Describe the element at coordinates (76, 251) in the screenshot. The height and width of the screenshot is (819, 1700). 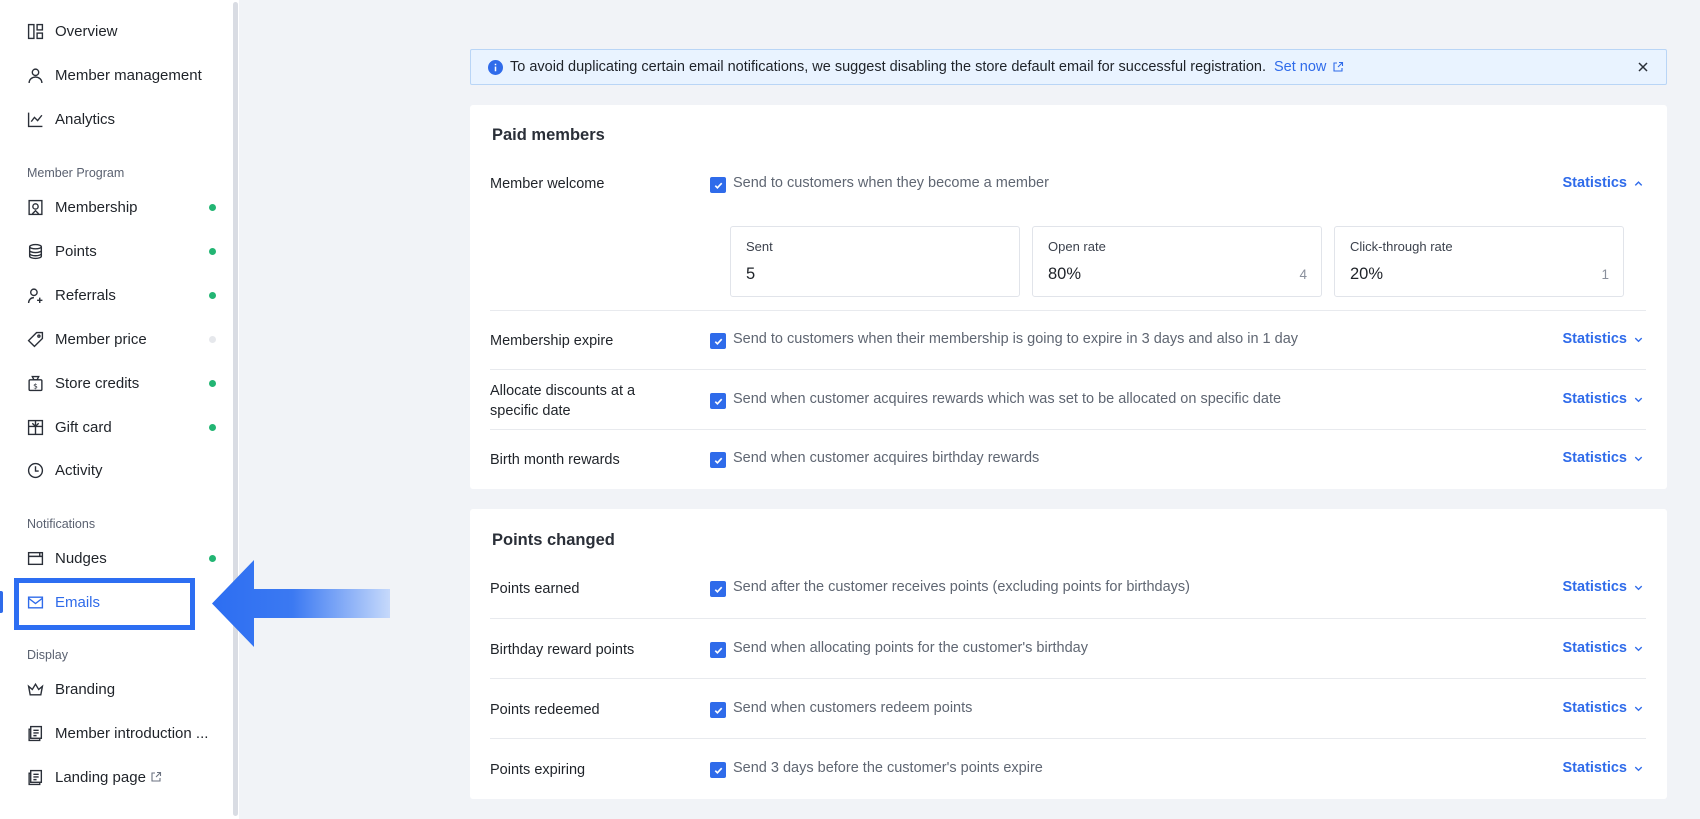
I see `sidebar-item-label: Points` at that location.